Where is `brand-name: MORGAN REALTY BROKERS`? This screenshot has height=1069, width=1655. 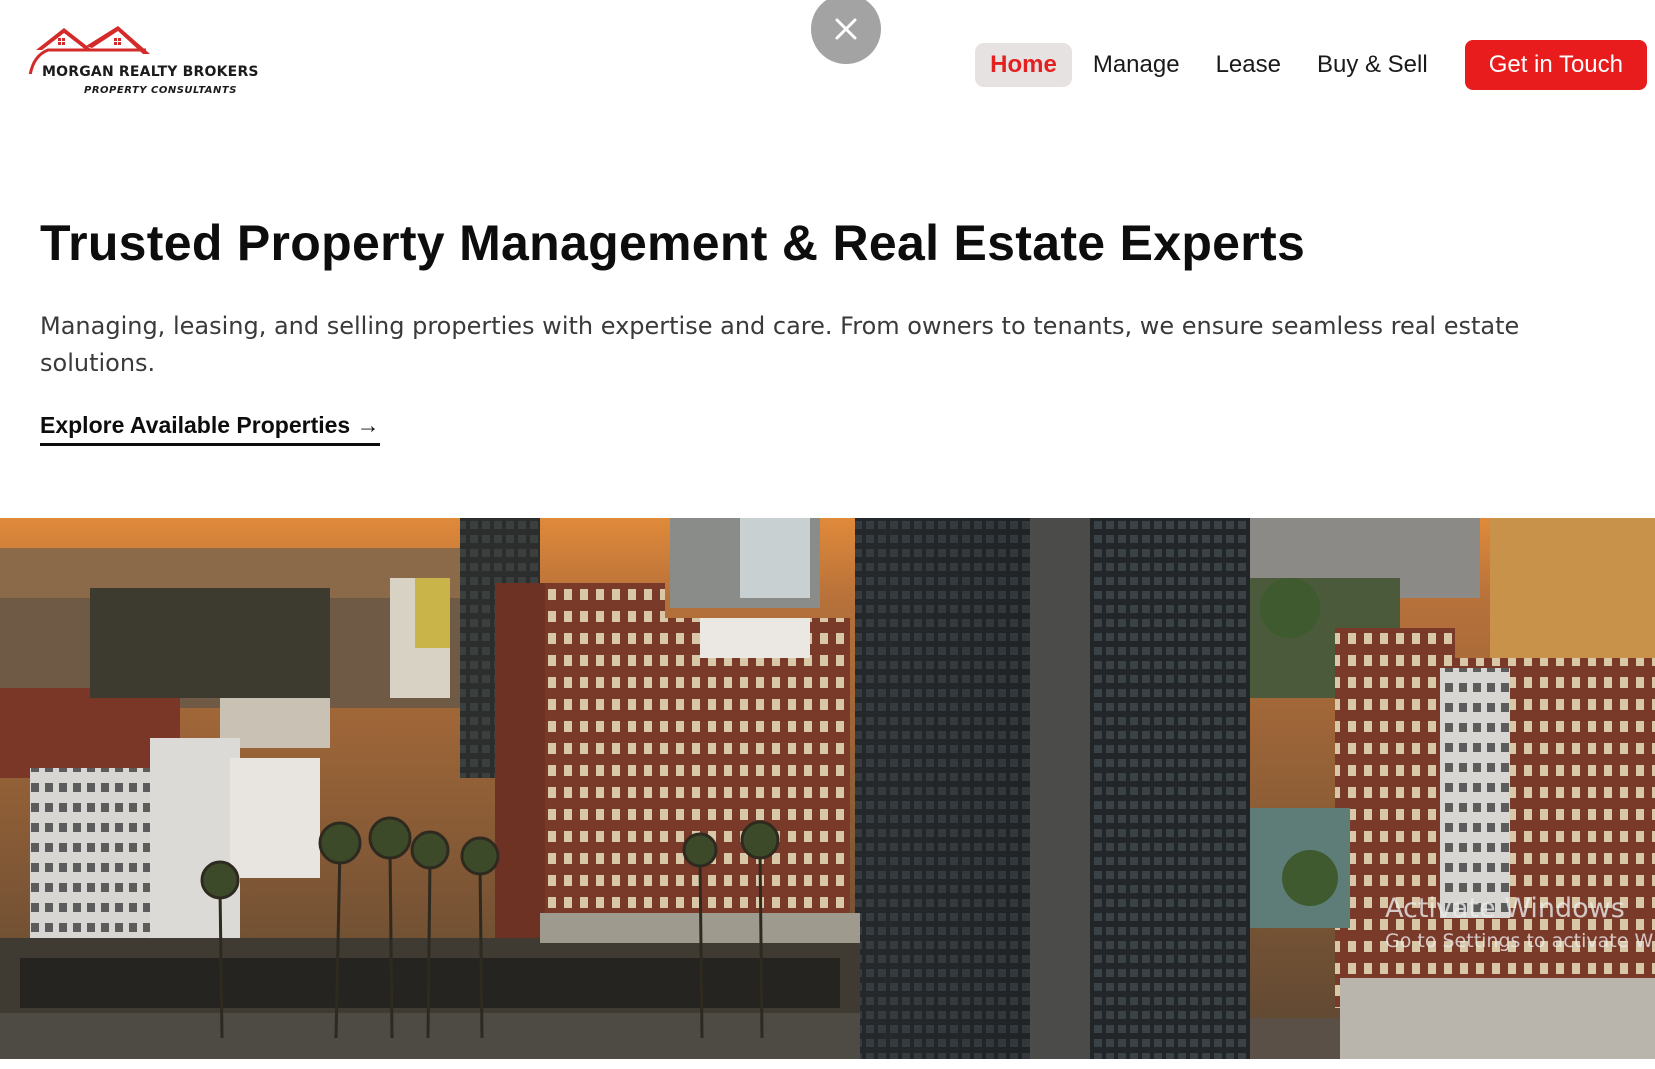 brand-name: MORGAN REALTY BROKERS is located at coordinates (150, 72).